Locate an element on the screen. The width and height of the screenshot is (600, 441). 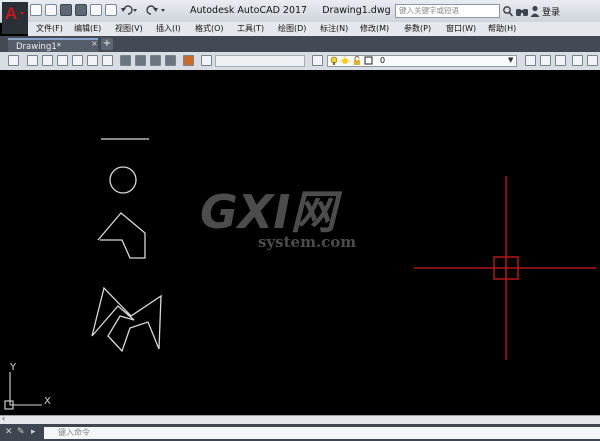
watermark-brand: GXI网 is located at coordinates (271, 212).